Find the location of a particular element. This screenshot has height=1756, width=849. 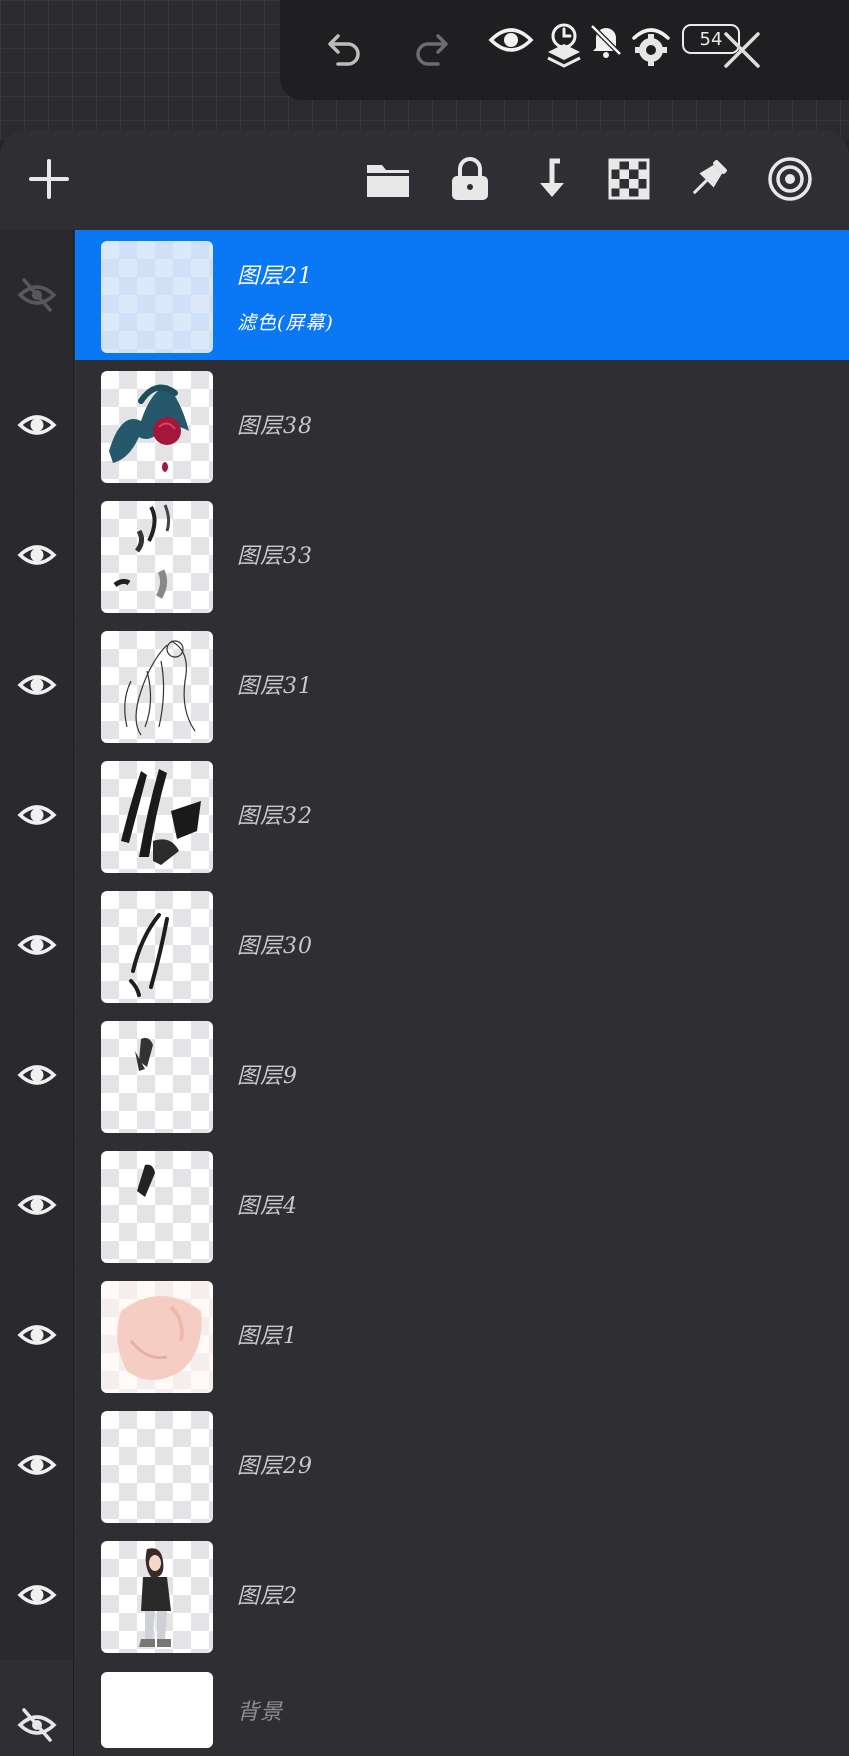

layer-row: 图层21 滤色(屏幕) is located at coordinates (424, 295).